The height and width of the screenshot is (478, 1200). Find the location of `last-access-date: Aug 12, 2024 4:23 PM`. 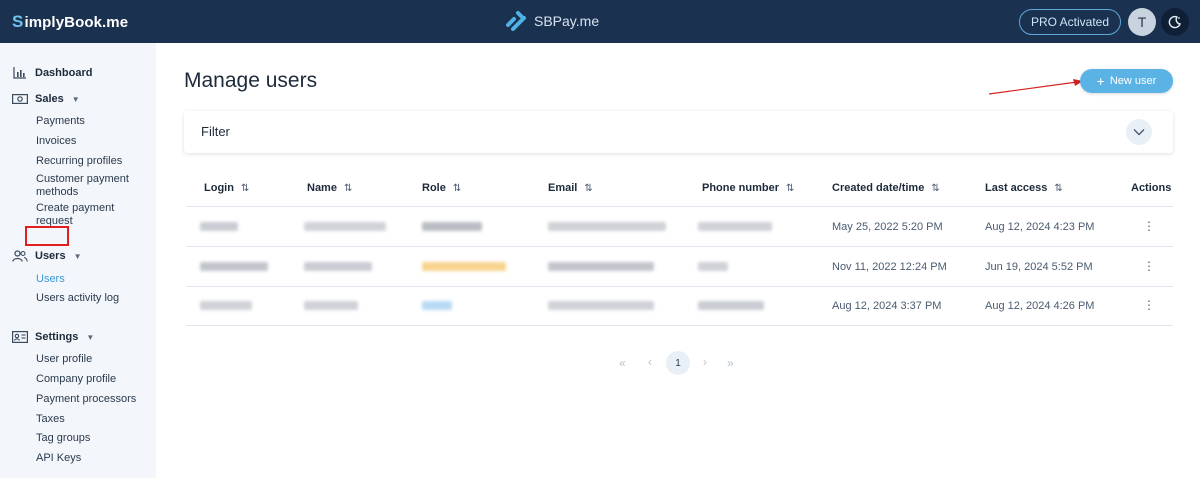

last-access-date: Aug 12, 2024 4:23 PM is located at coordinates (1040, 227).